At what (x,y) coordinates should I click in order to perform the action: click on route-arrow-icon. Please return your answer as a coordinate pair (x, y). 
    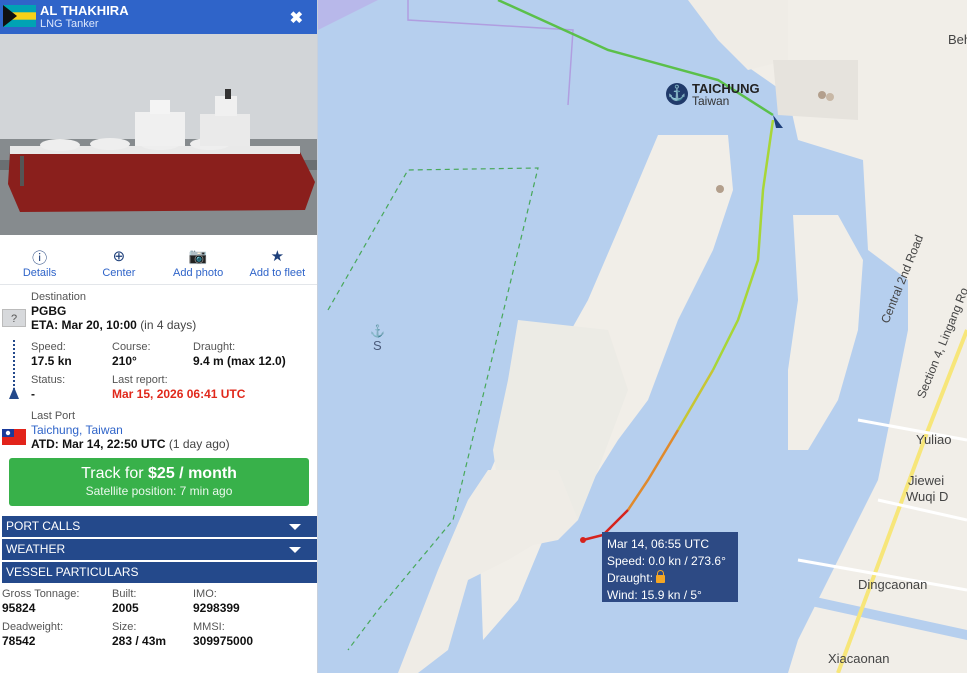
    Looking at the image, I should click on (14, 393).